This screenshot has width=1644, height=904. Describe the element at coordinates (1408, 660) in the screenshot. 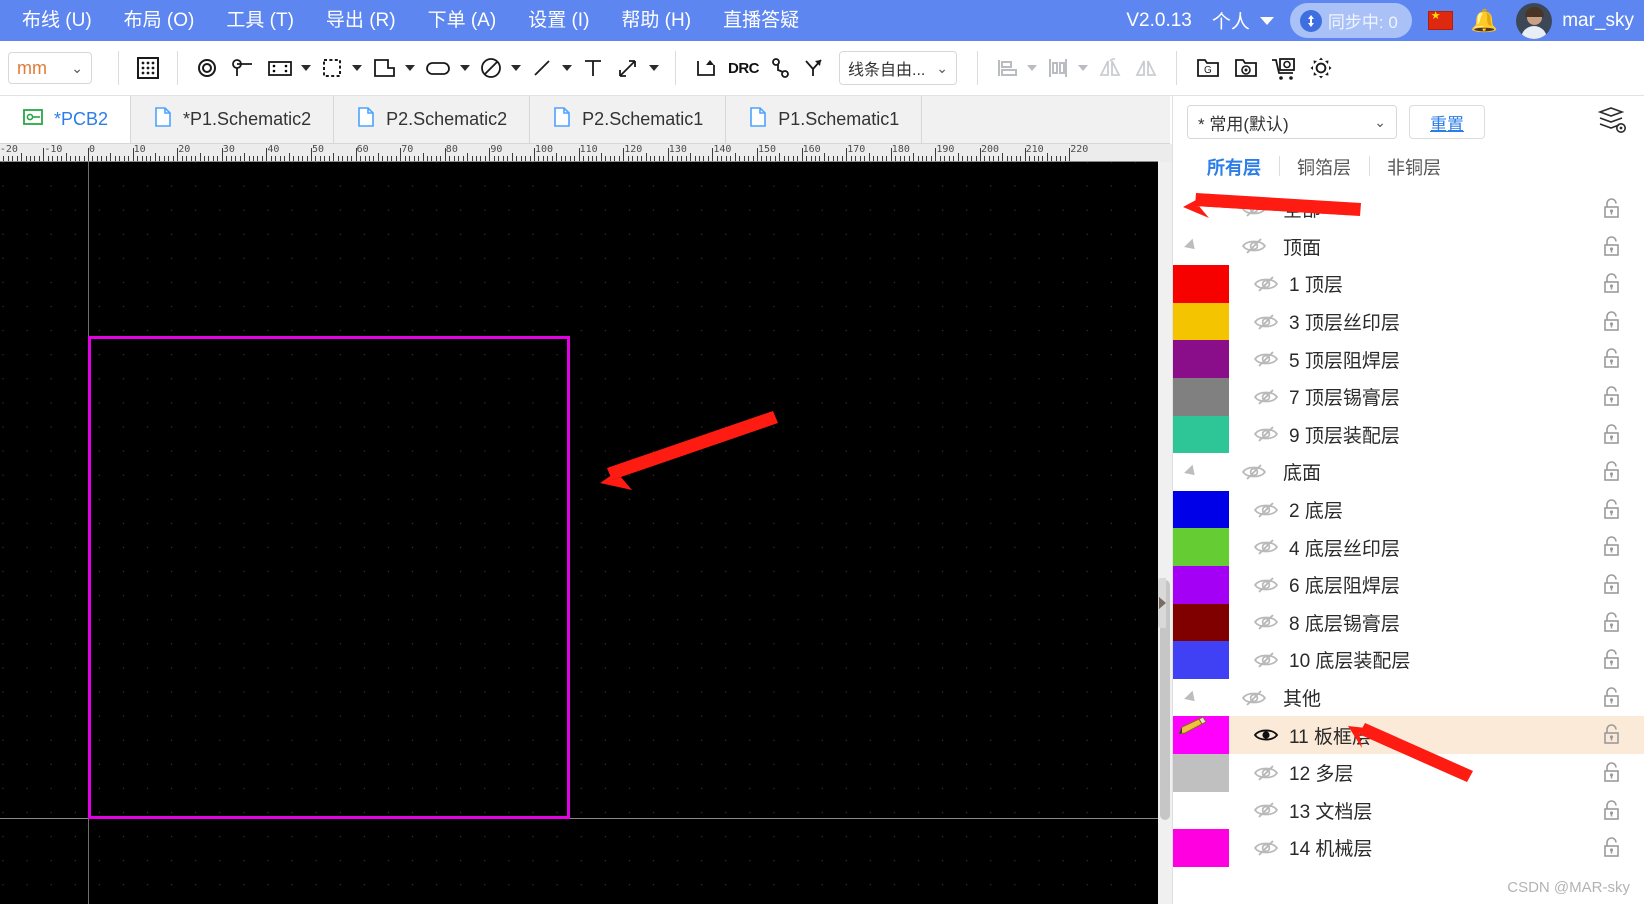

I see `layer-row: 10 底层装配层` at that location.